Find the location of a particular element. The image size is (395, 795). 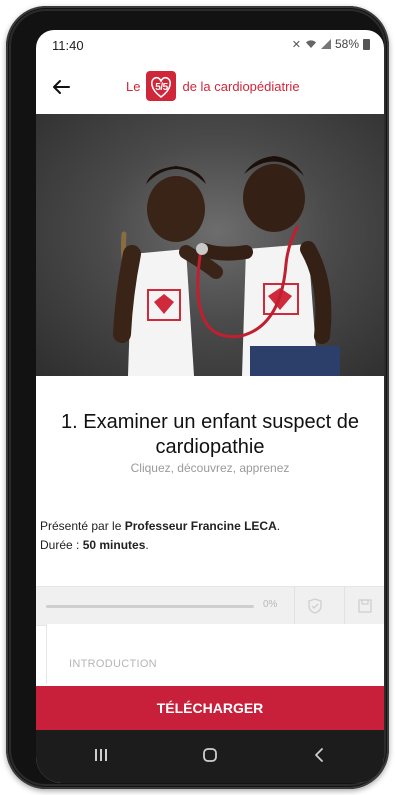

mute-icon: ✕ is located at coordinates (296, 44).